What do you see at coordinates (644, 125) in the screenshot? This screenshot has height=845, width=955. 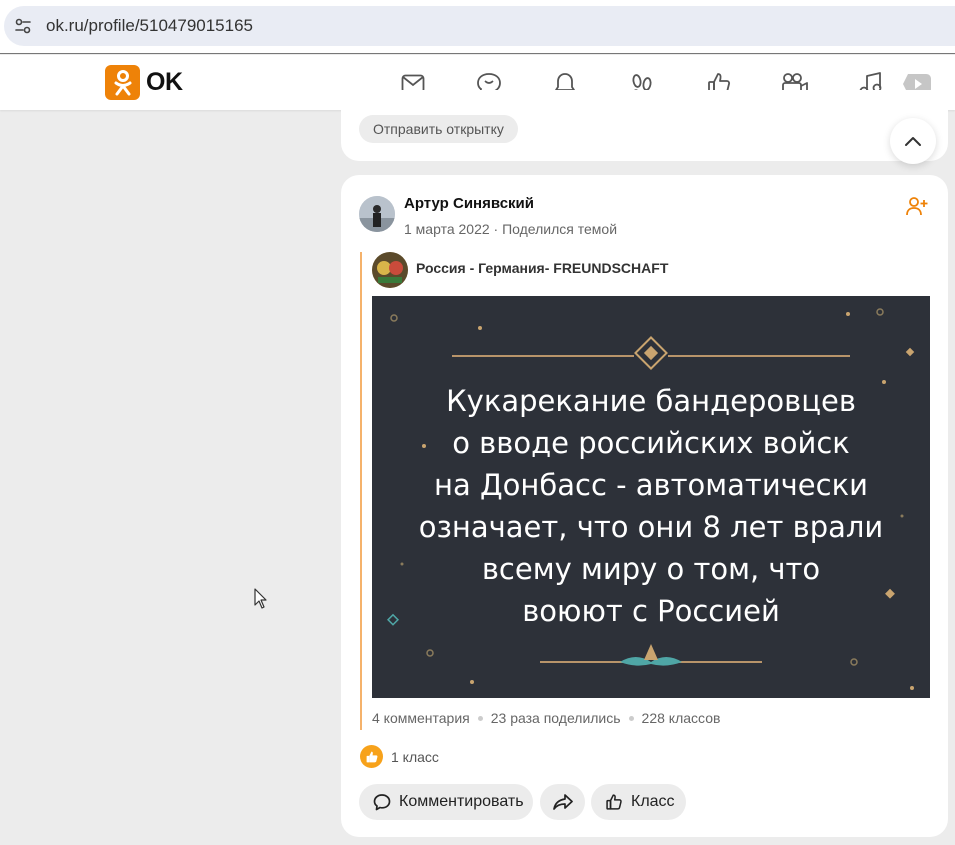 I see `previous-post-card: Отправить открытку` at bounding box center [644, 125].